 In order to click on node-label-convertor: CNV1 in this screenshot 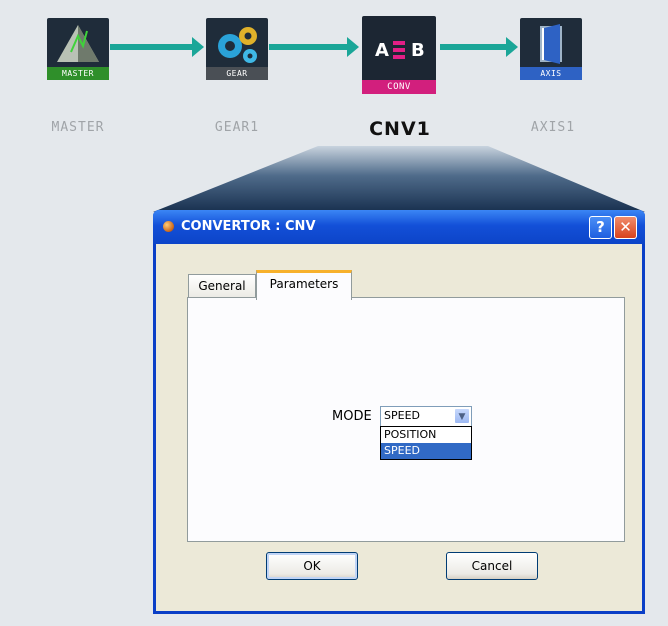, I will do `click(400, 129)`.